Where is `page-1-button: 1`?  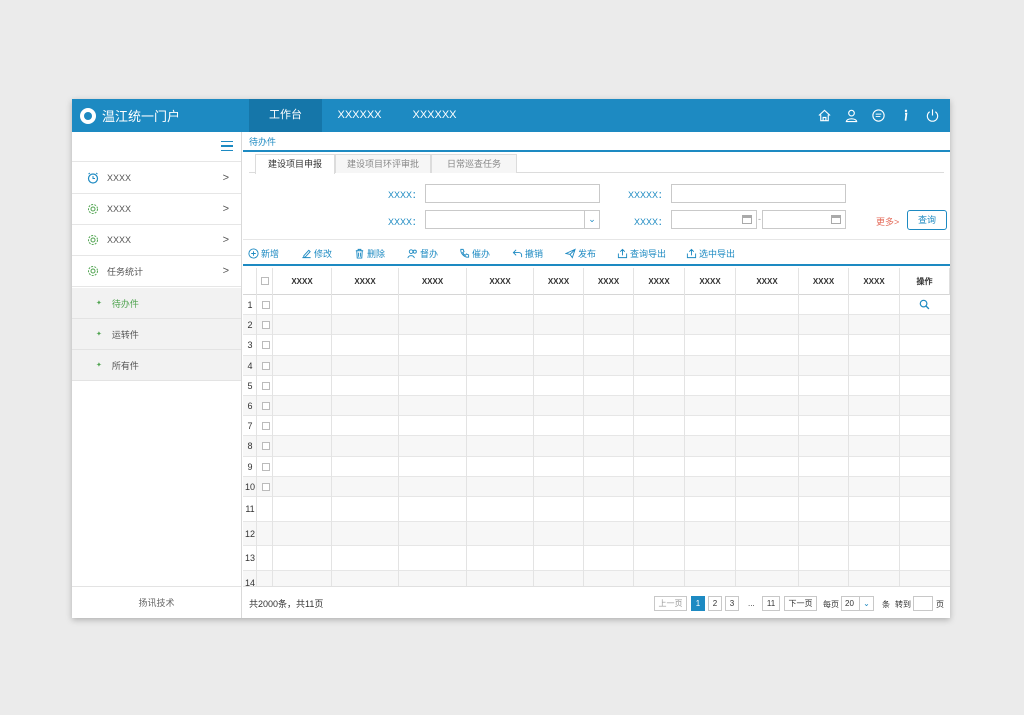
page-1-button: 1 is located at coordinates (698, 603).